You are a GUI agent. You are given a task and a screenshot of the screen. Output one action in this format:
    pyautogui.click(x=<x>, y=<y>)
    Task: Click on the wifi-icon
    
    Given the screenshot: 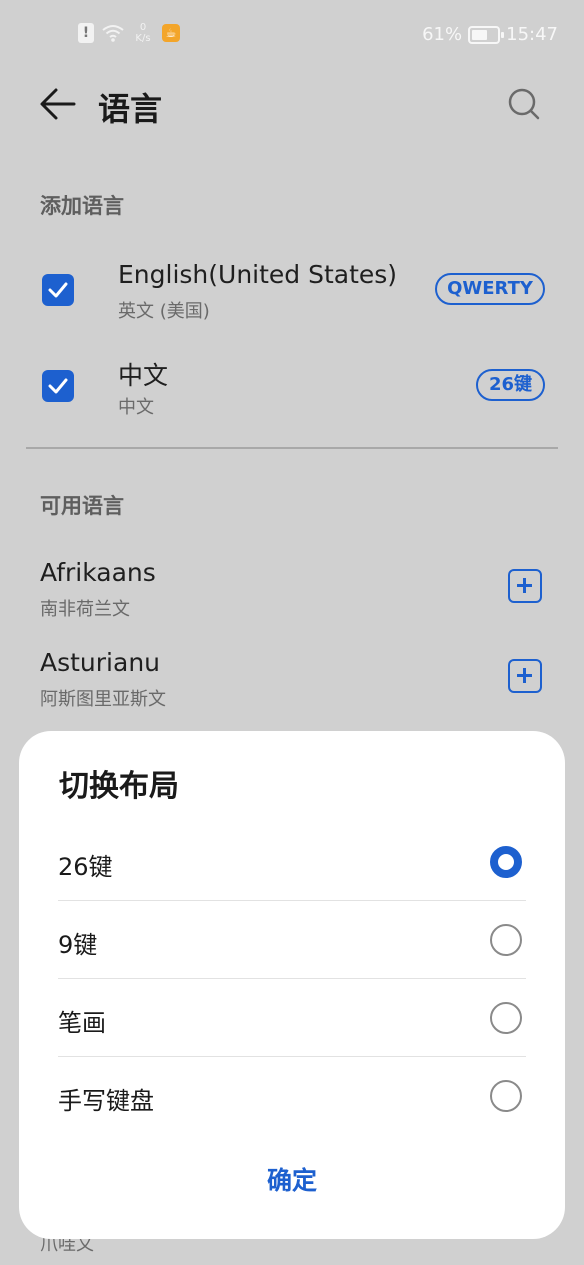 What is the action you would take?
    pyautogui.click(x=113, y=33)
    